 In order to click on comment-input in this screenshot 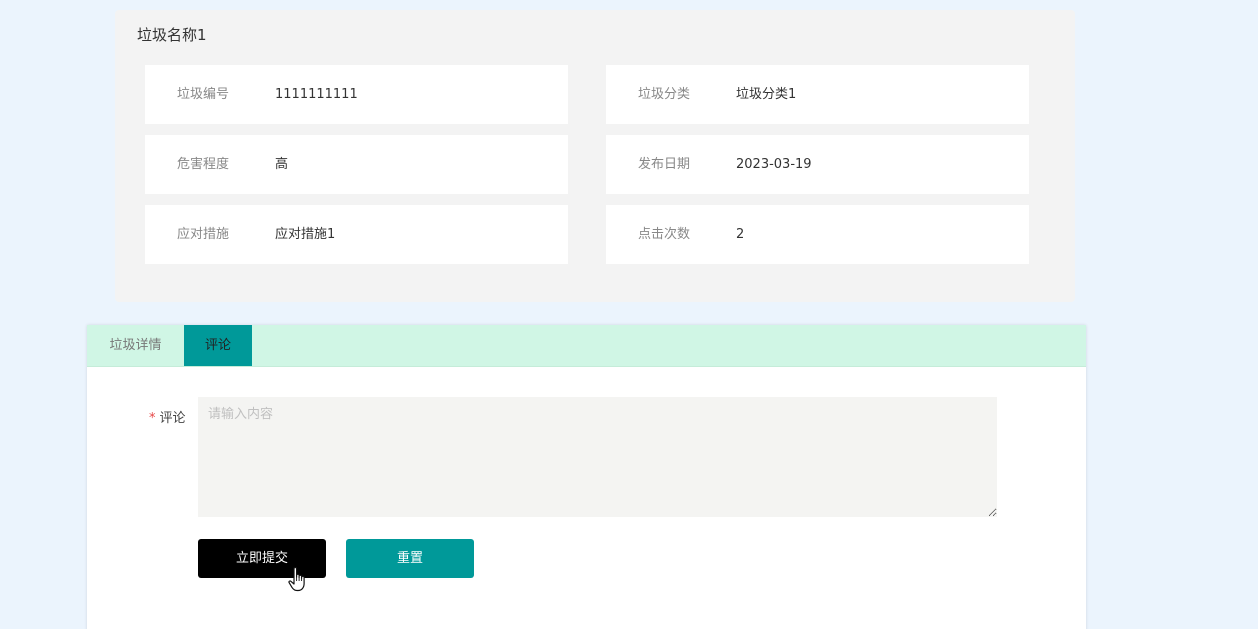, I will do `click(597, 457)`.